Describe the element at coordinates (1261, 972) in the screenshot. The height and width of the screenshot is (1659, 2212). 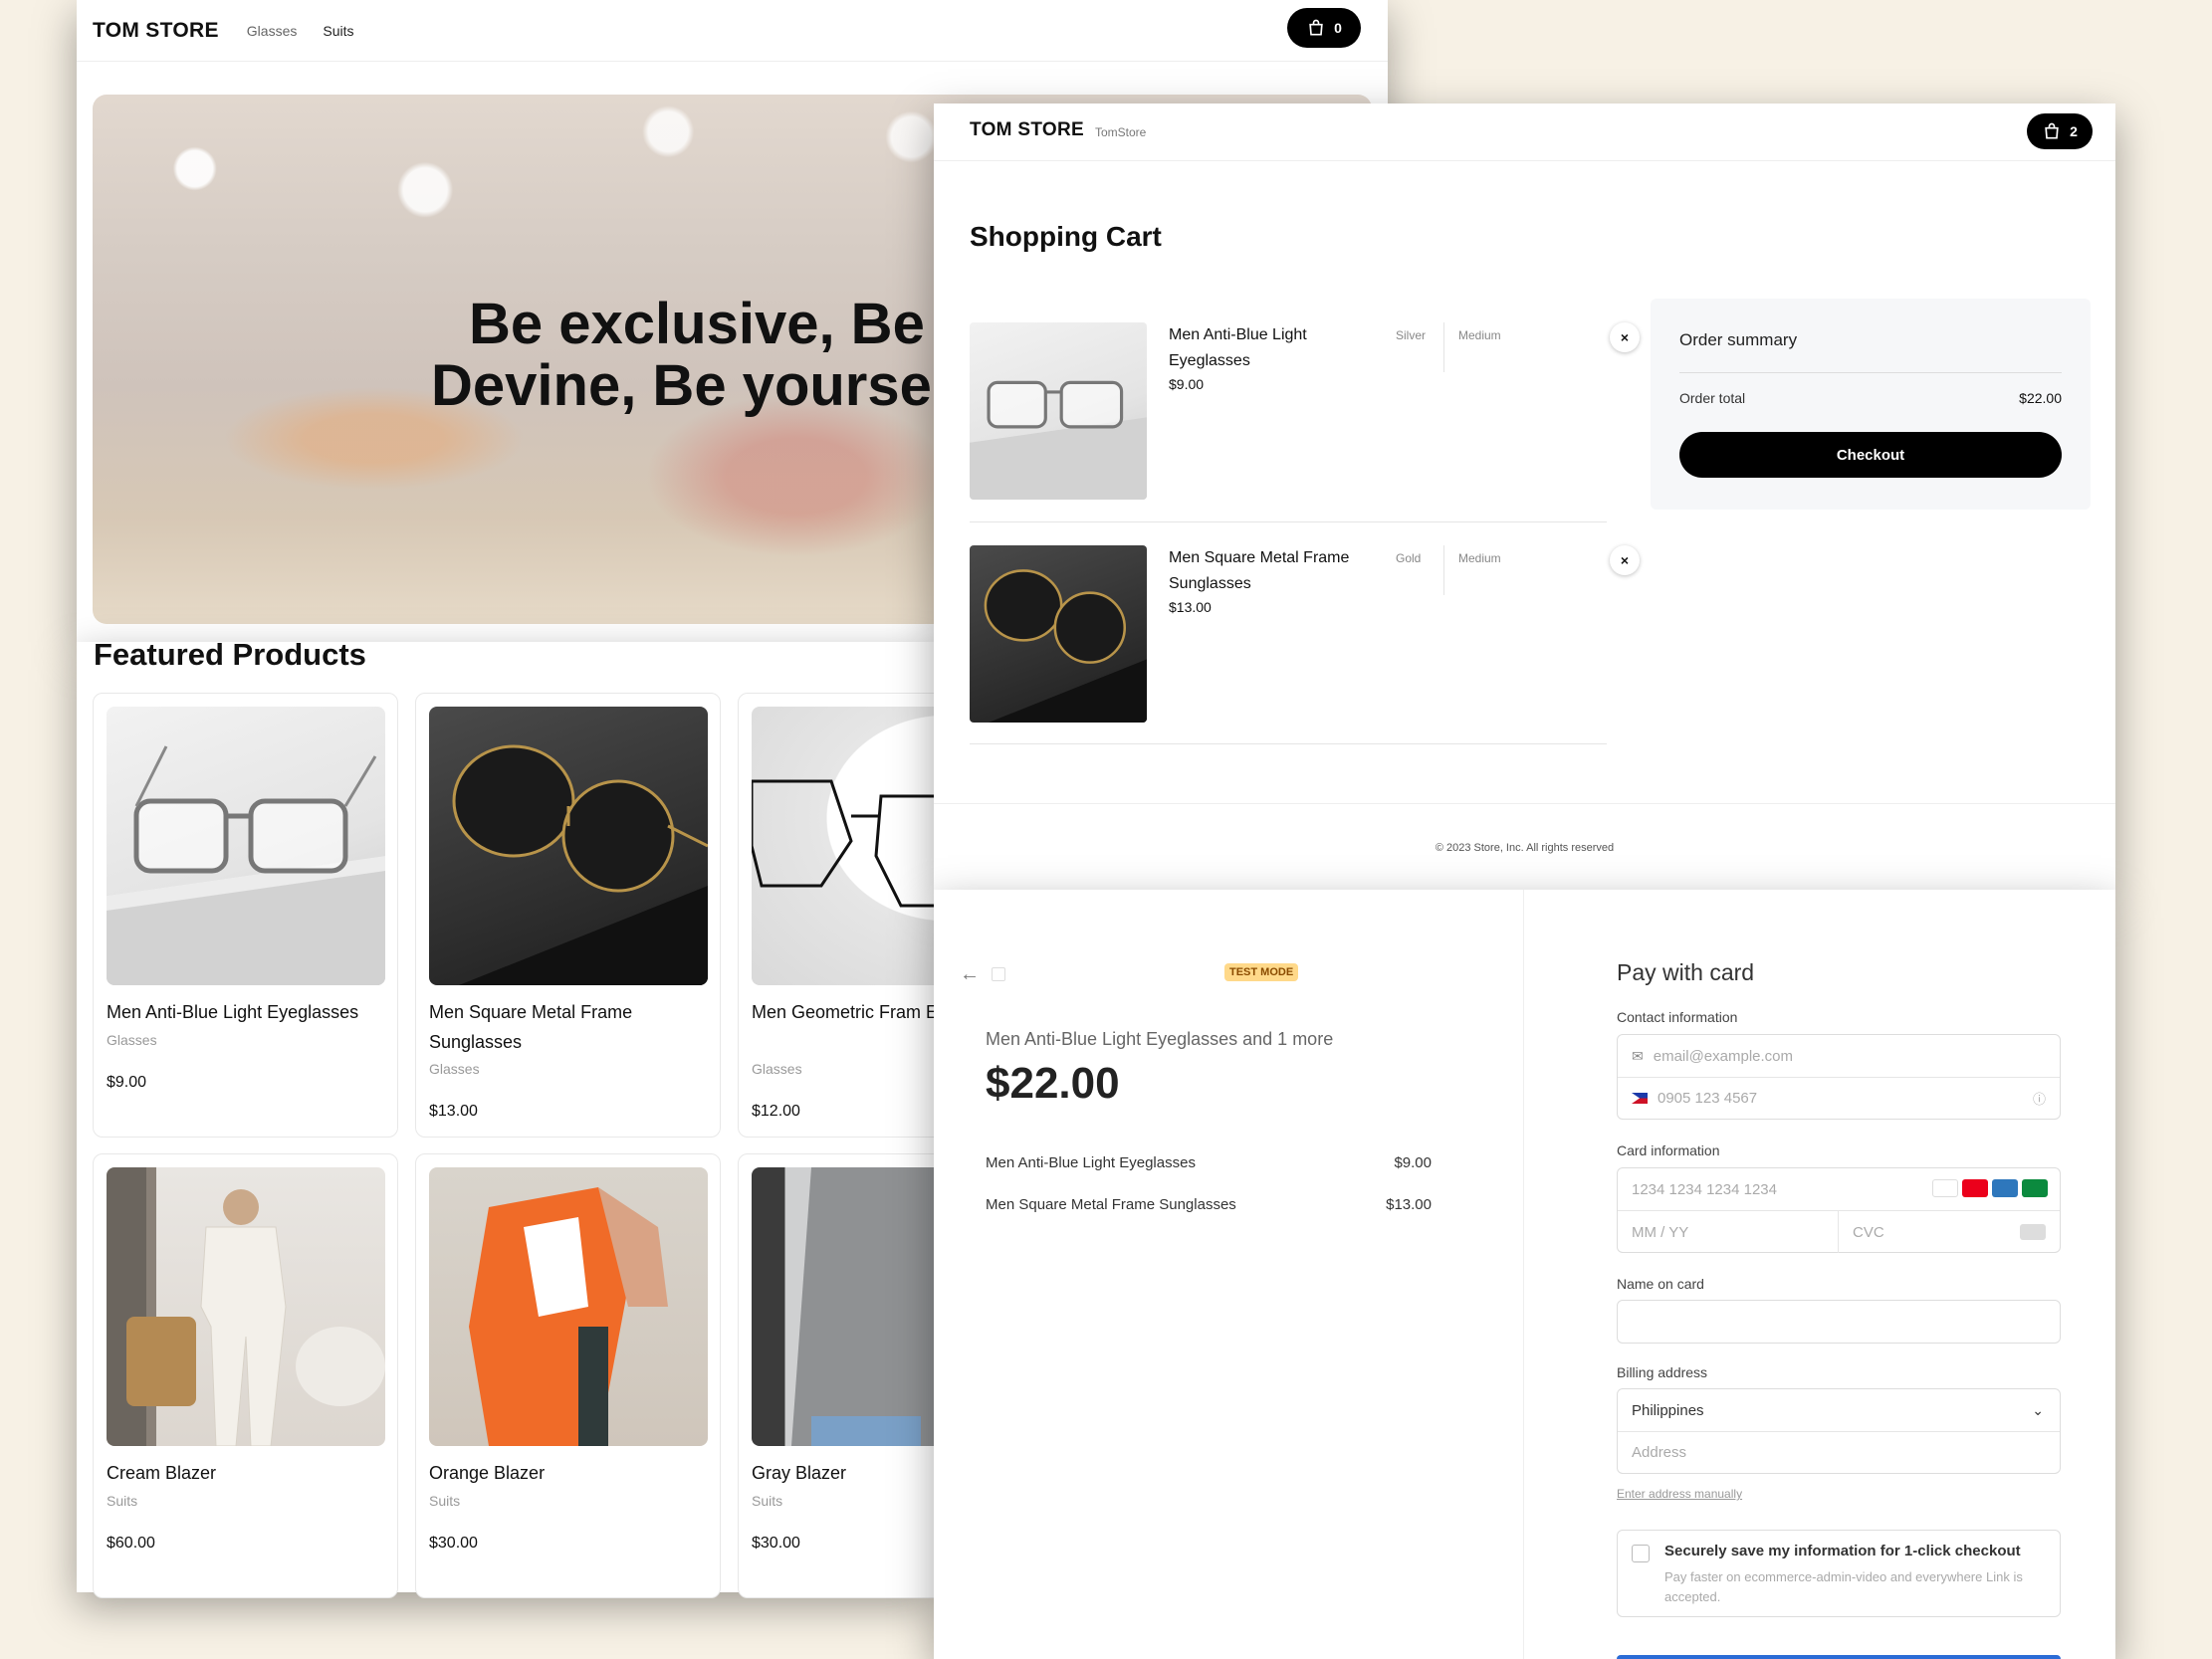
I see `test-mode-badge: TEST MODE` at that location.